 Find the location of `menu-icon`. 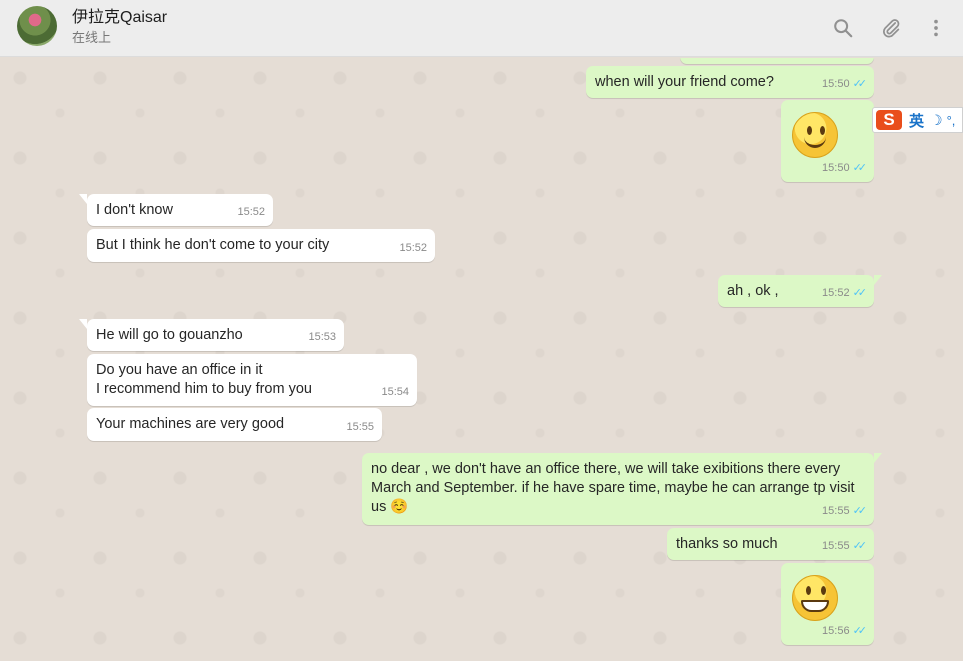

menu-icon is located at coordinates (936, 28).